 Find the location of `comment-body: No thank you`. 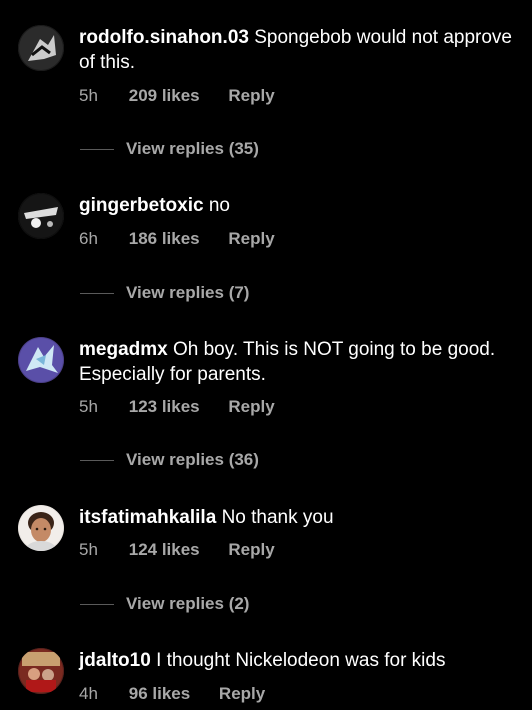

comment-body: No thank you is located at coordinates (277, 517).